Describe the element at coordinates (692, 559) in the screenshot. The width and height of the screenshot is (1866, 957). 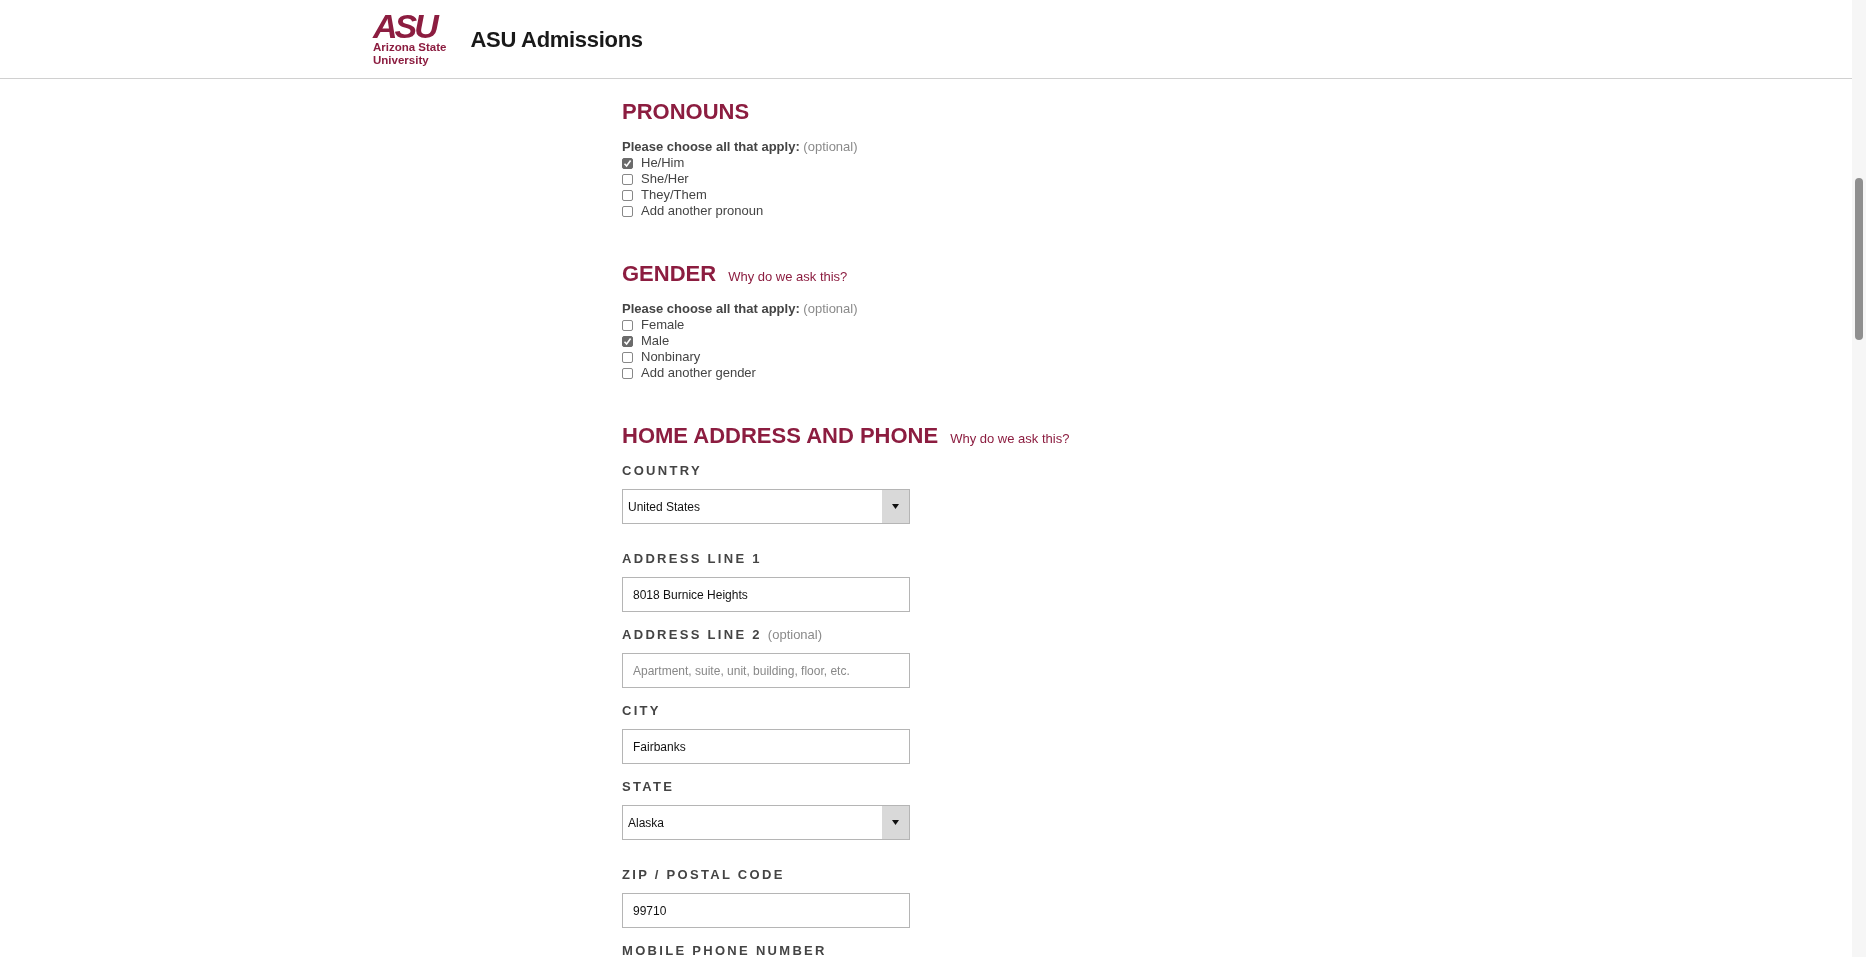
I see `field-label: ADDRESS LINE 1` at that location.